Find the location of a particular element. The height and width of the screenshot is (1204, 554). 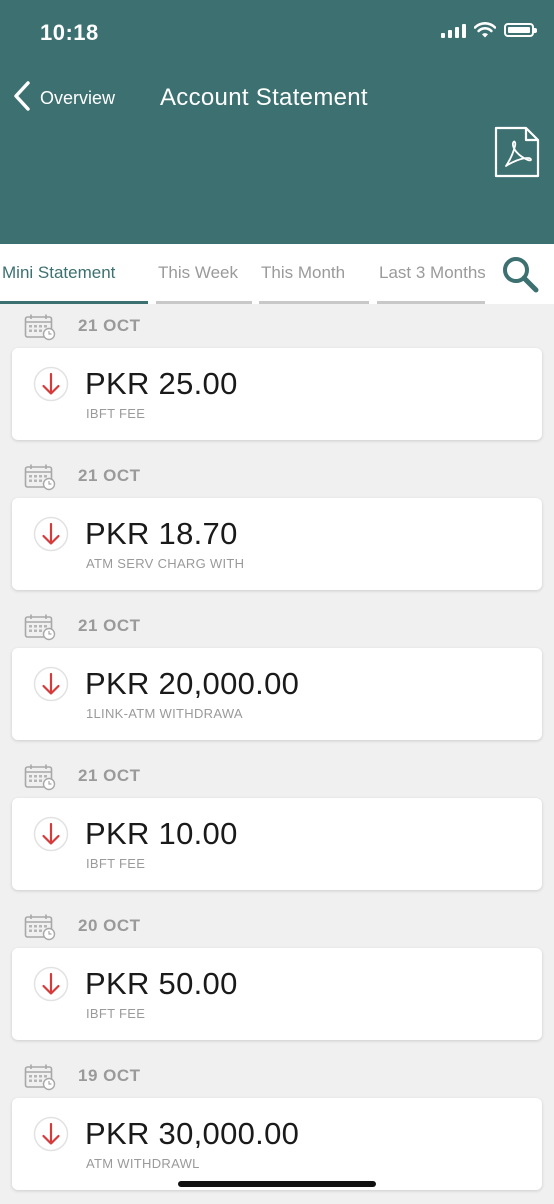

tab-mini-statement: Mini Statement is located at coordinates (74, 274).